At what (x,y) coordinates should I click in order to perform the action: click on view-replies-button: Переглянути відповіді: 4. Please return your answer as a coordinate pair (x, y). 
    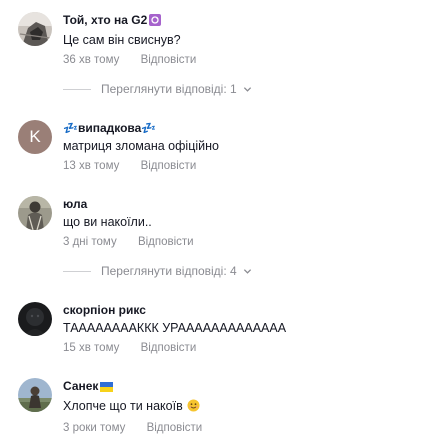
    Looking at the image, I should click on (157, 271).